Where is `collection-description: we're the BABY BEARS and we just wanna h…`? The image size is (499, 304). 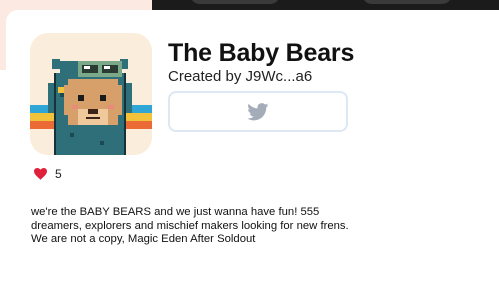 collection-description: we're the BABY BEARS and we just wanna h… is located at coordinates (190, 225).